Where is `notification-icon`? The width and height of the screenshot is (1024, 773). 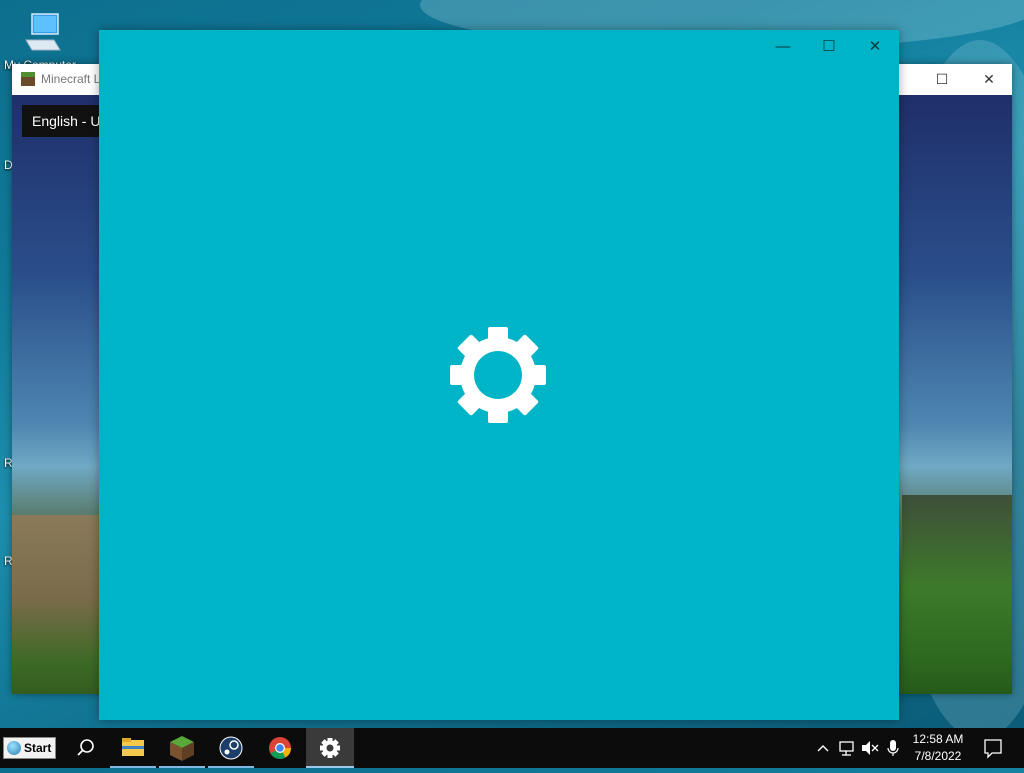
notification-icon is located at coordinates (993, 748).